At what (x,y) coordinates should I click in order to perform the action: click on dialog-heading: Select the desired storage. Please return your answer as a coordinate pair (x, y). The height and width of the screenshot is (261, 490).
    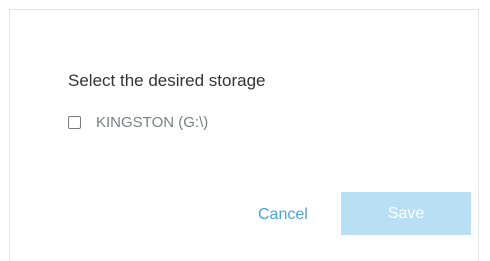
    Looking at the image, I should click on (167, 80).